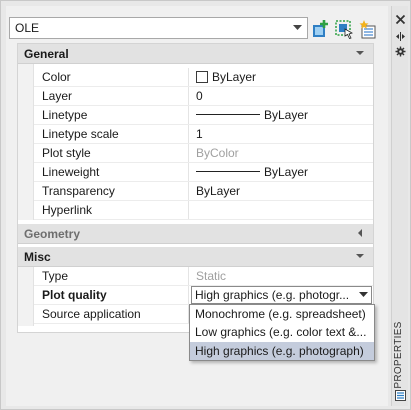 The height and width of the screenshot is (410, 411). Describe the element at coordinates (217, 153) in the screenshot. I see `property-value: ByColor` at that location.